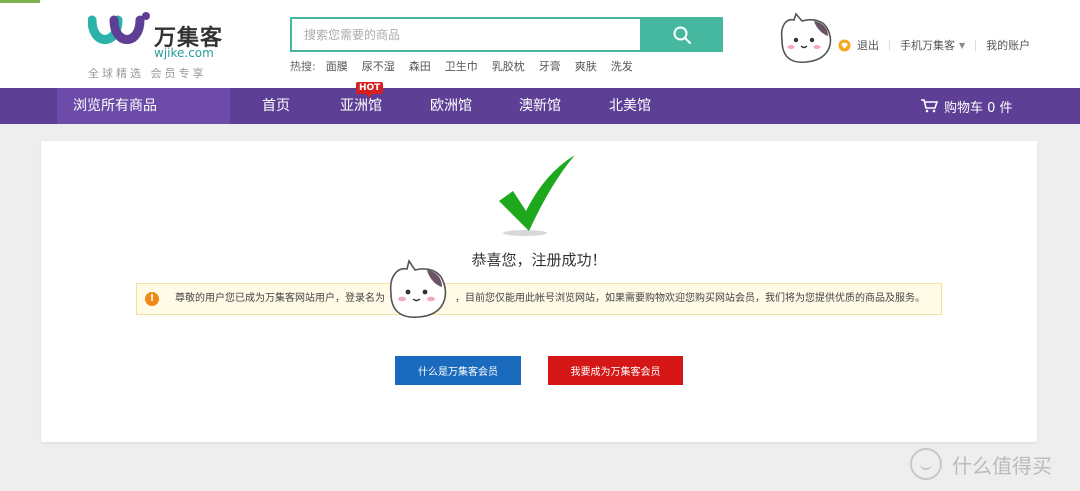 This screenshot has width=1080, height=491. Describe the element at coordinates (184, 53) in the screenshot. I see `logo-domain: wjike.com` at that location.